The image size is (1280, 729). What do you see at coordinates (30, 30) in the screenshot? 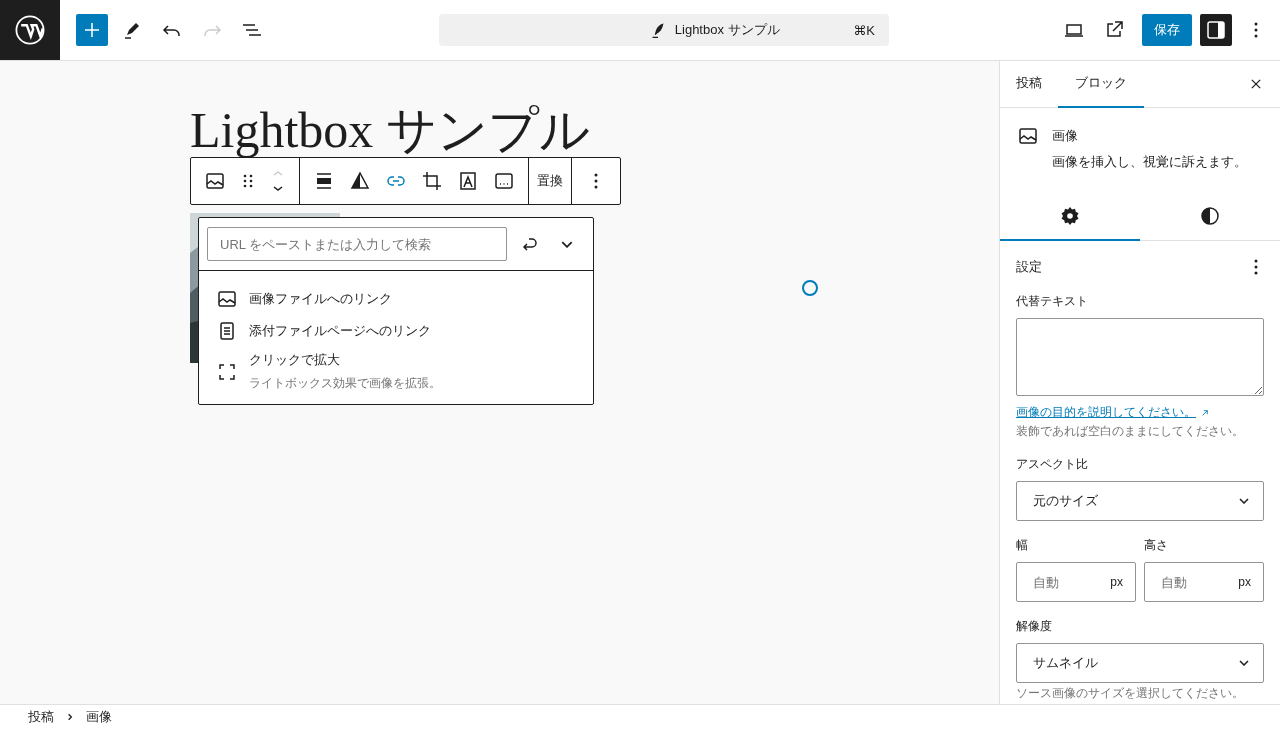
I see `wordpress-logo` at bounding box center [30, 30].